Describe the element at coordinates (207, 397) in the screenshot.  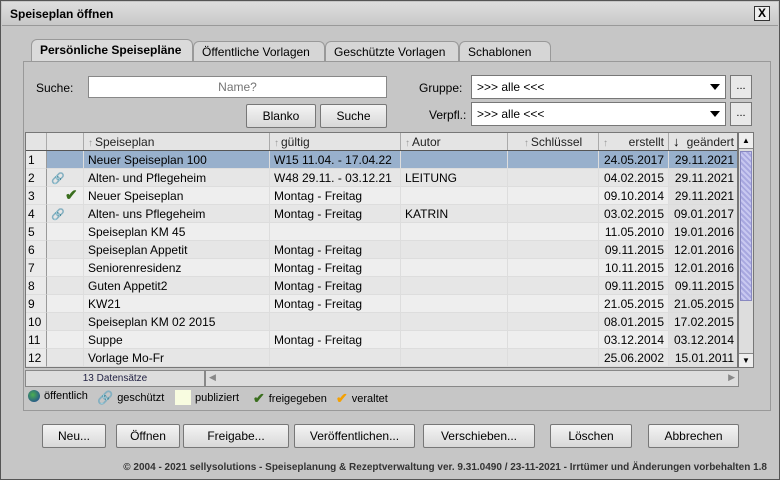
I see `legend-published: publiziert` at that location.